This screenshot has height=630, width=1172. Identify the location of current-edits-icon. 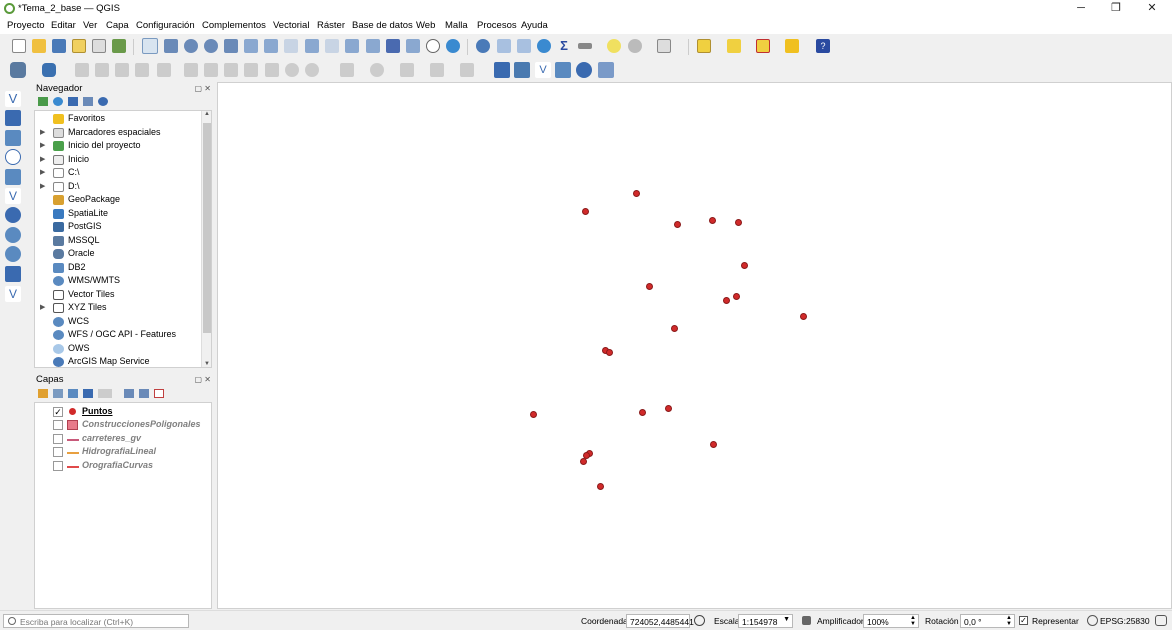
(82, 70).